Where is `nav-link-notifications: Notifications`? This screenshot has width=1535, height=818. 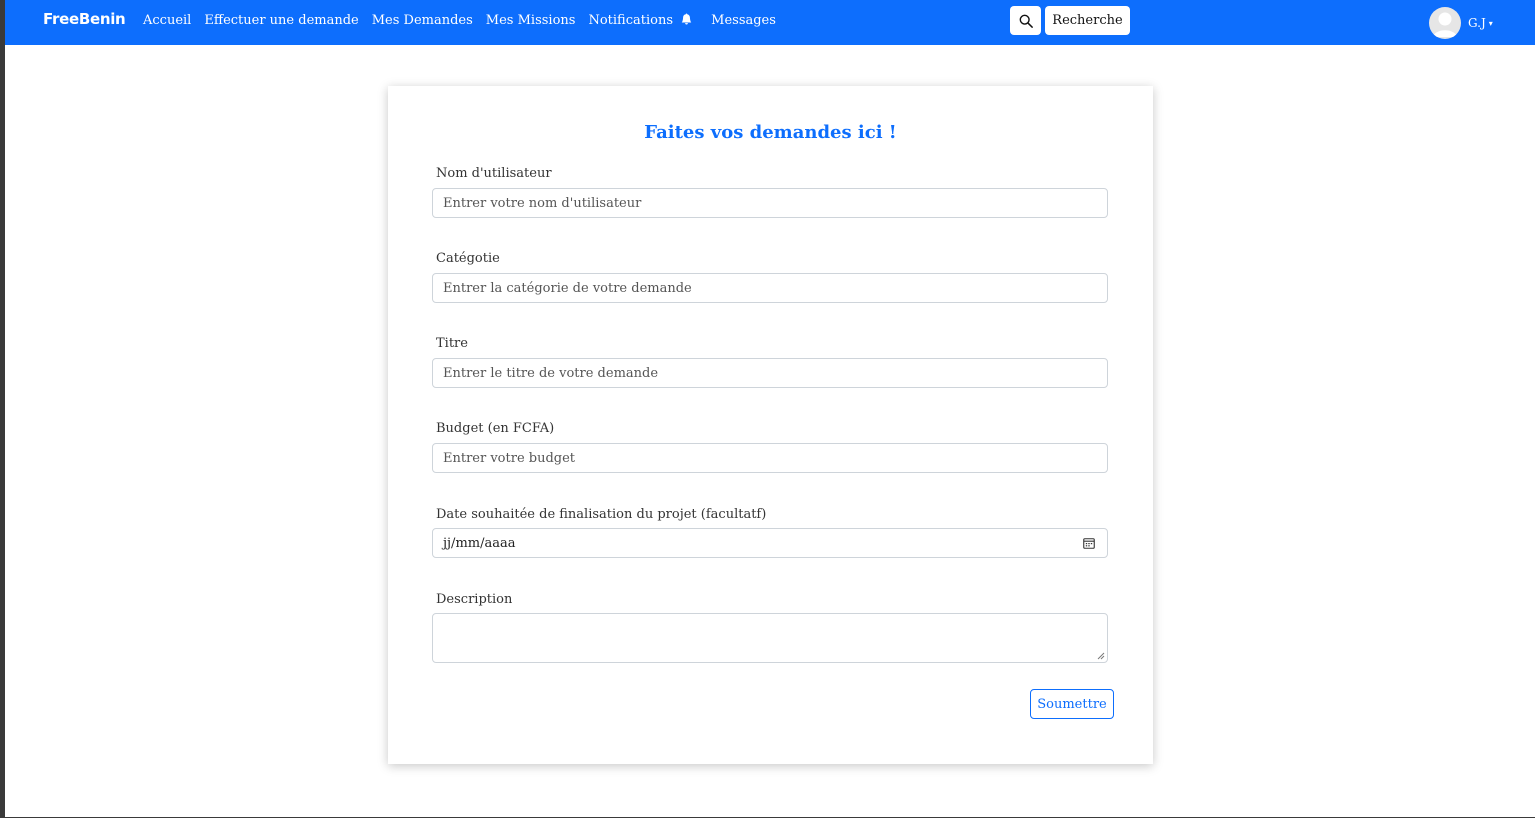 nav-link-notifications: Notifications is located at coordinates (640, 20).